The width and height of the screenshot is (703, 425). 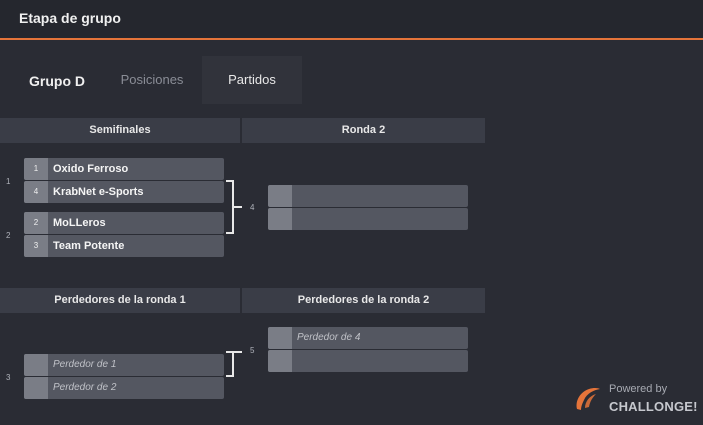 I want to click on round-header-losers-round-2: Perdedores de la ronda 2, so click(x=363, y=300).